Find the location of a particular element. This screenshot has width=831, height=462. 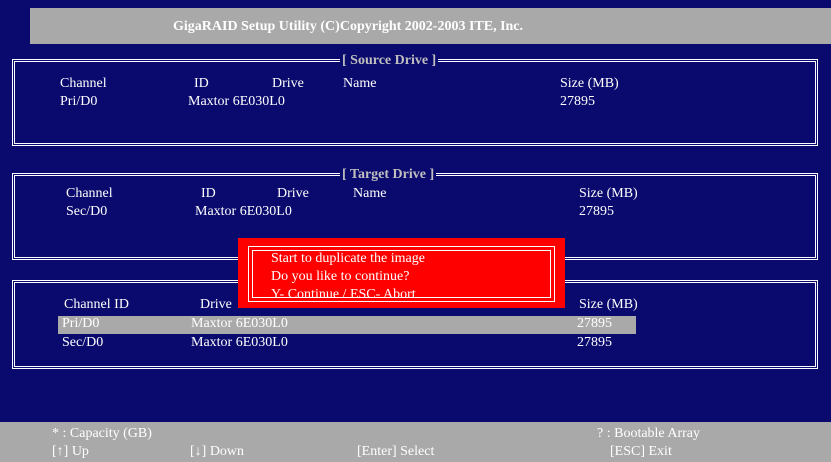

list-row-2-drive: Maxtor 6E030L0 is located at coordinates (239, 342).